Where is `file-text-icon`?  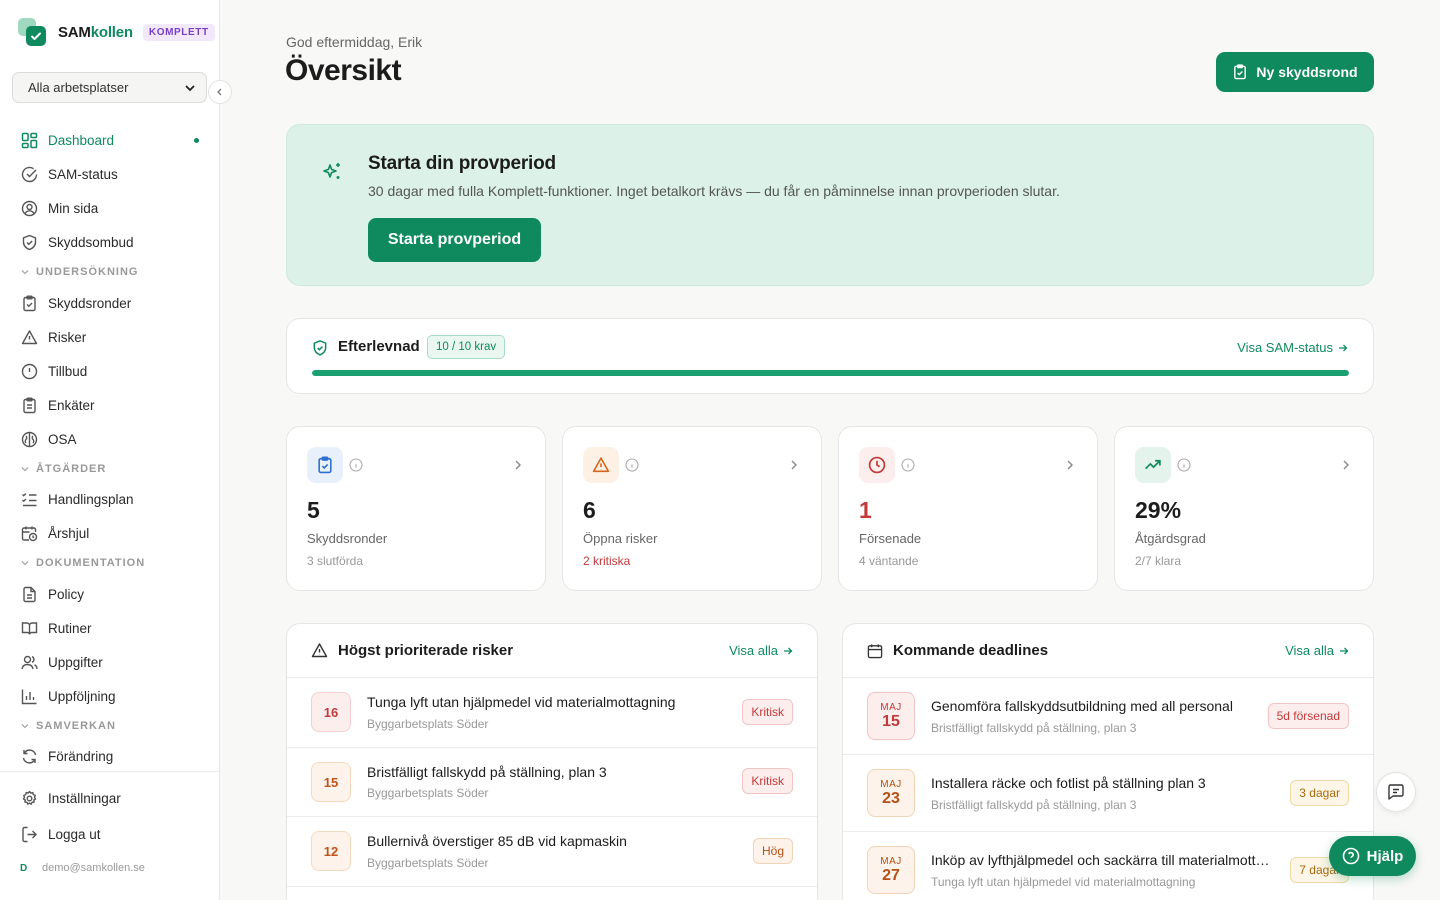 file-text-icon is located at coordinates (29, 594).